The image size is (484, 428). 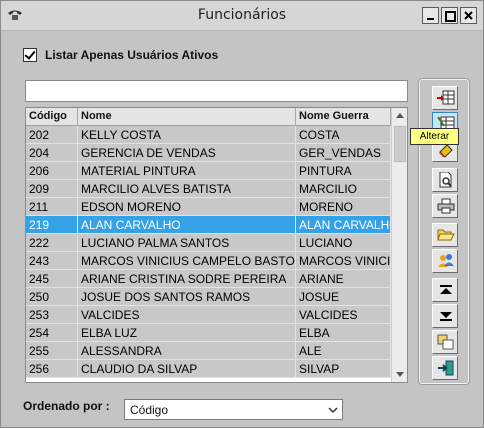 I want to click on table-header: Código Nome Nome Guerra, so click(x=216, y=117).